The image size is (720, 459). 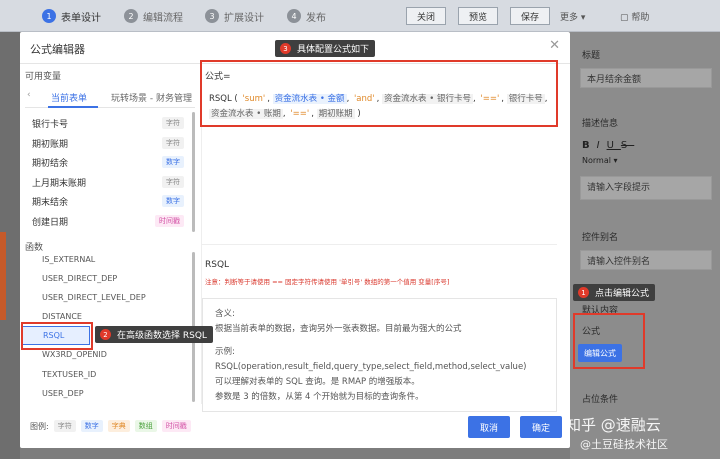 What do you see at coordinates (117, 393) in the screenshot?
I see `function-item: USER_DEP` at bounding box center [117, 393].